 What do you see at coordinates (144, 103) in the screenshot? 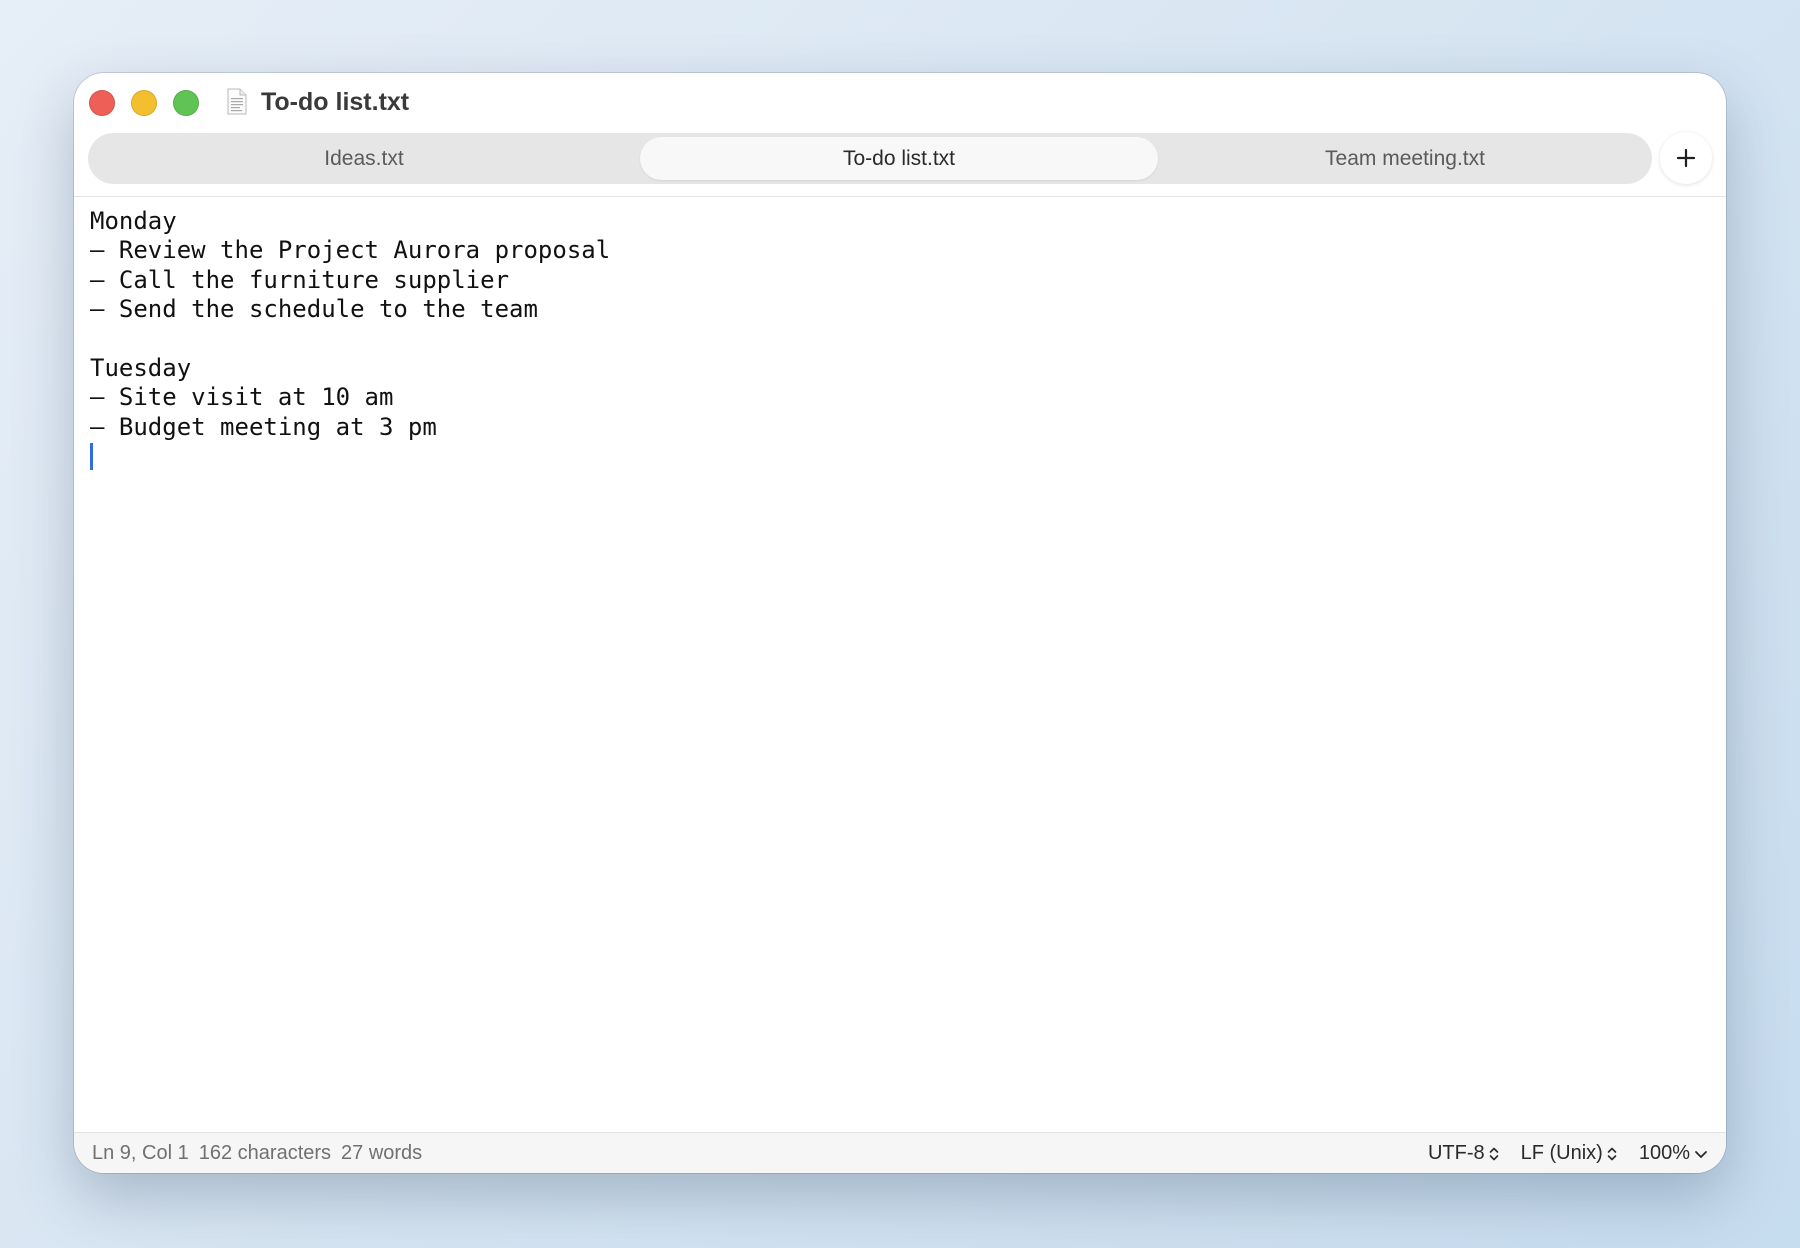
I see `minimize-window-button` at bounding box center [144, 103].